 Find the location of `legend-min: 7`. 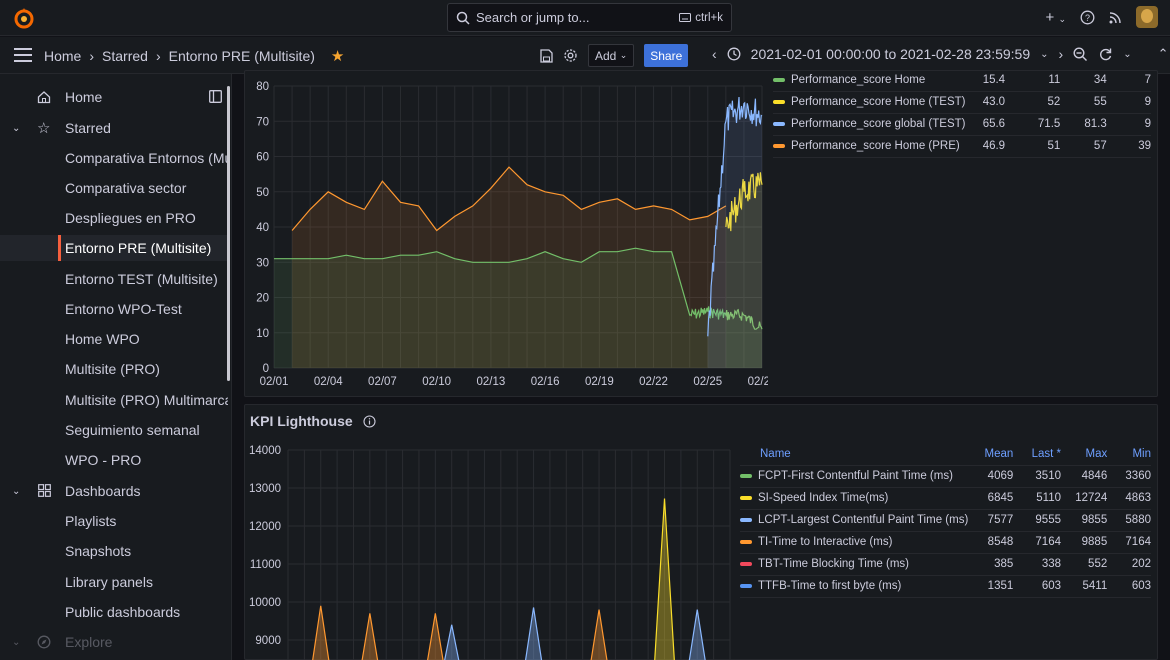

legend-min: 7 is located at coordinates (1128, 80).